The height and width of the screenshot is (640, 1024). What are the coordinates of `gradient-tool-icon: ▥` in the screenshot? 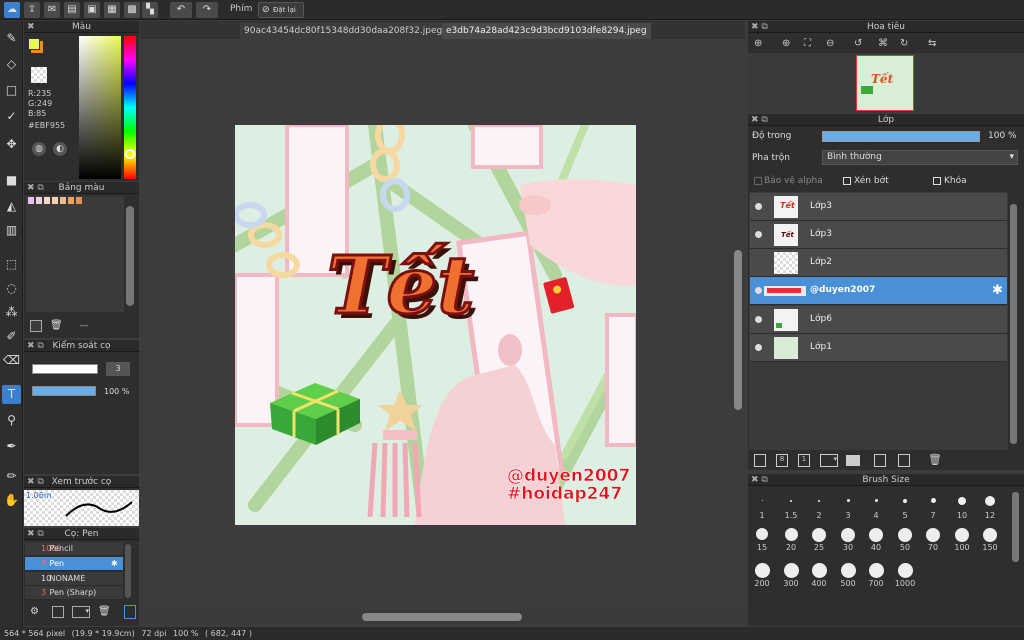 It's located at (11, 230).